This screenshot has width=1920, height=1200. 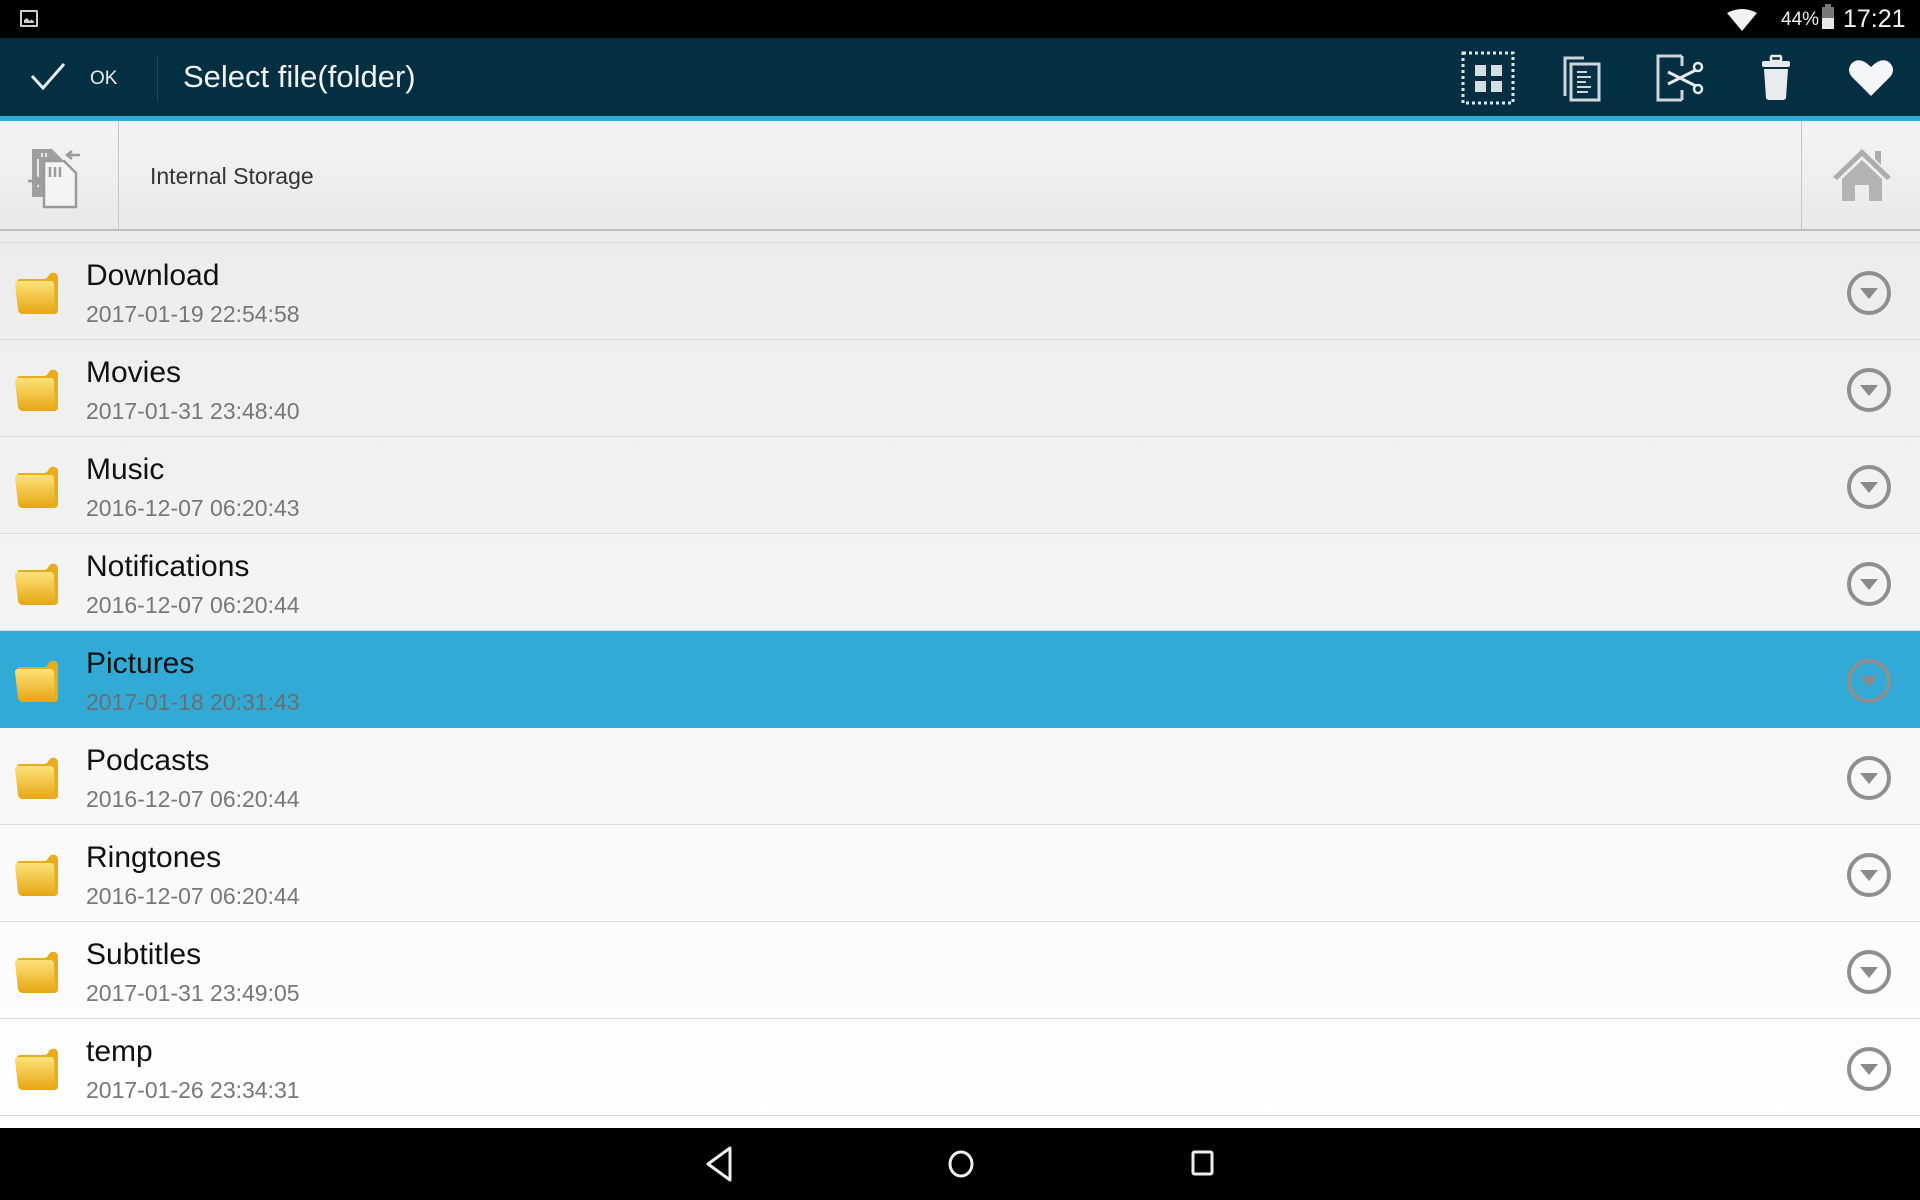 I want to click on file-date: 2017-01-19 22:54:58, so click(x=193, y=314).